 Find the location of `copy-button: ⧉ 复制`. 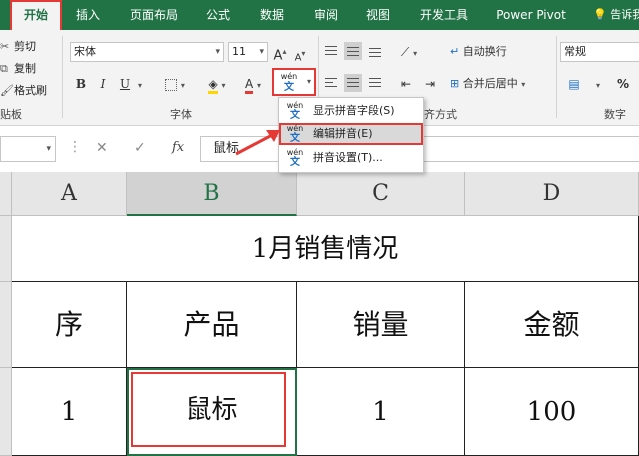

copy-button: ⧉ 复制 is located at coordinates (18, 68).